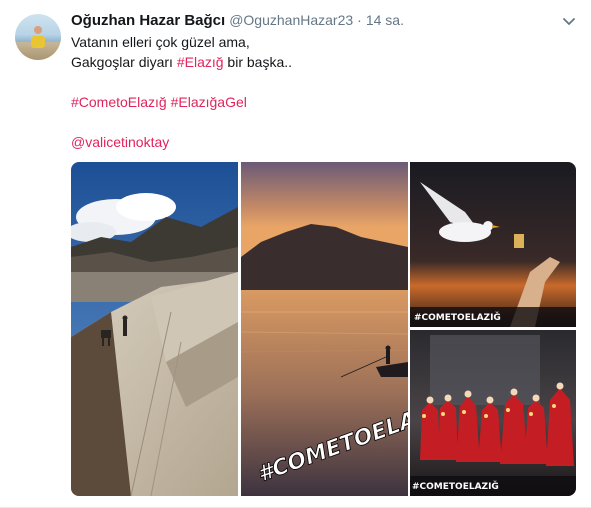 The image size is (591, 508). What do you see at coordinates (457, 317) in the screenshot?
I see `image3-caption: #COMETOELAZIĞ` at bounding box center [457, 317].